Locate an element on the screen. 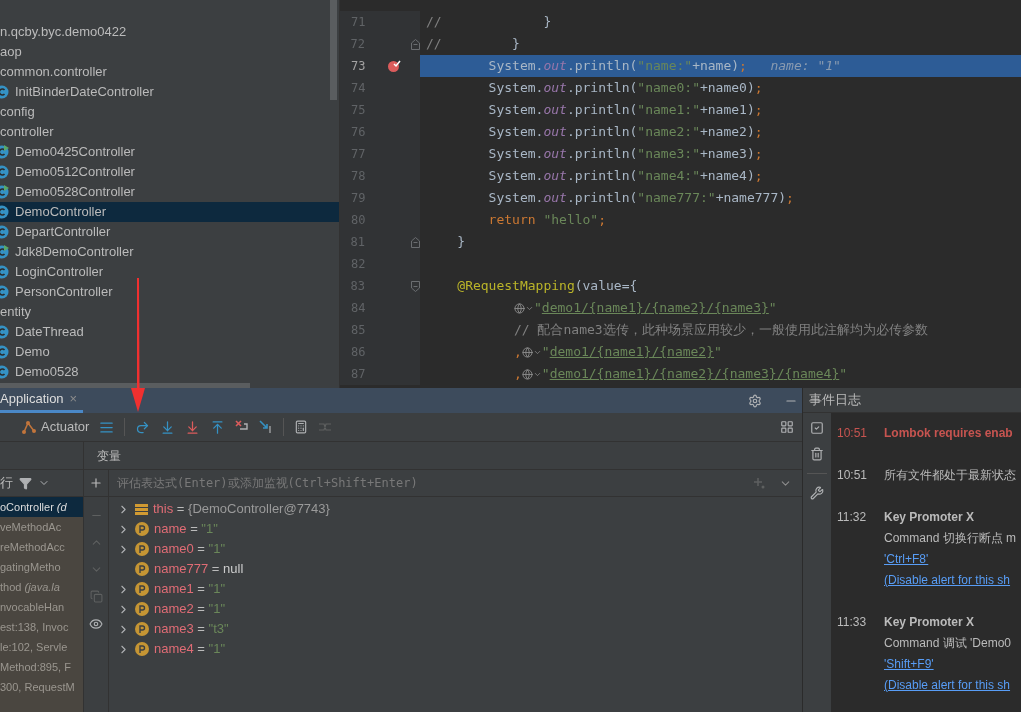 This screenshot has height=712, width=1021. code-line: System.out.println("name2:"+name2); is located at coordinates (625, 132).